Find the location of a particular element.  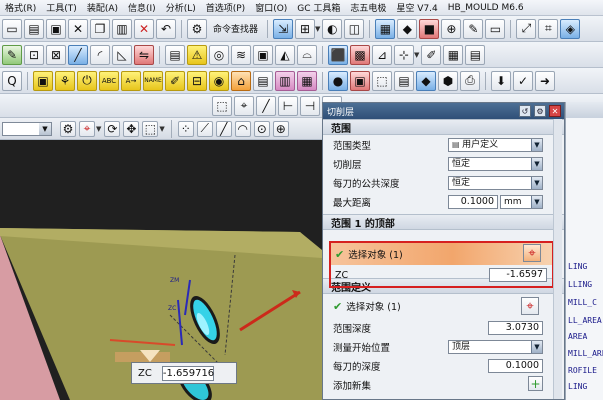

menu-xingkong: 星空 V7.4 is located at coordinates (416, 7).